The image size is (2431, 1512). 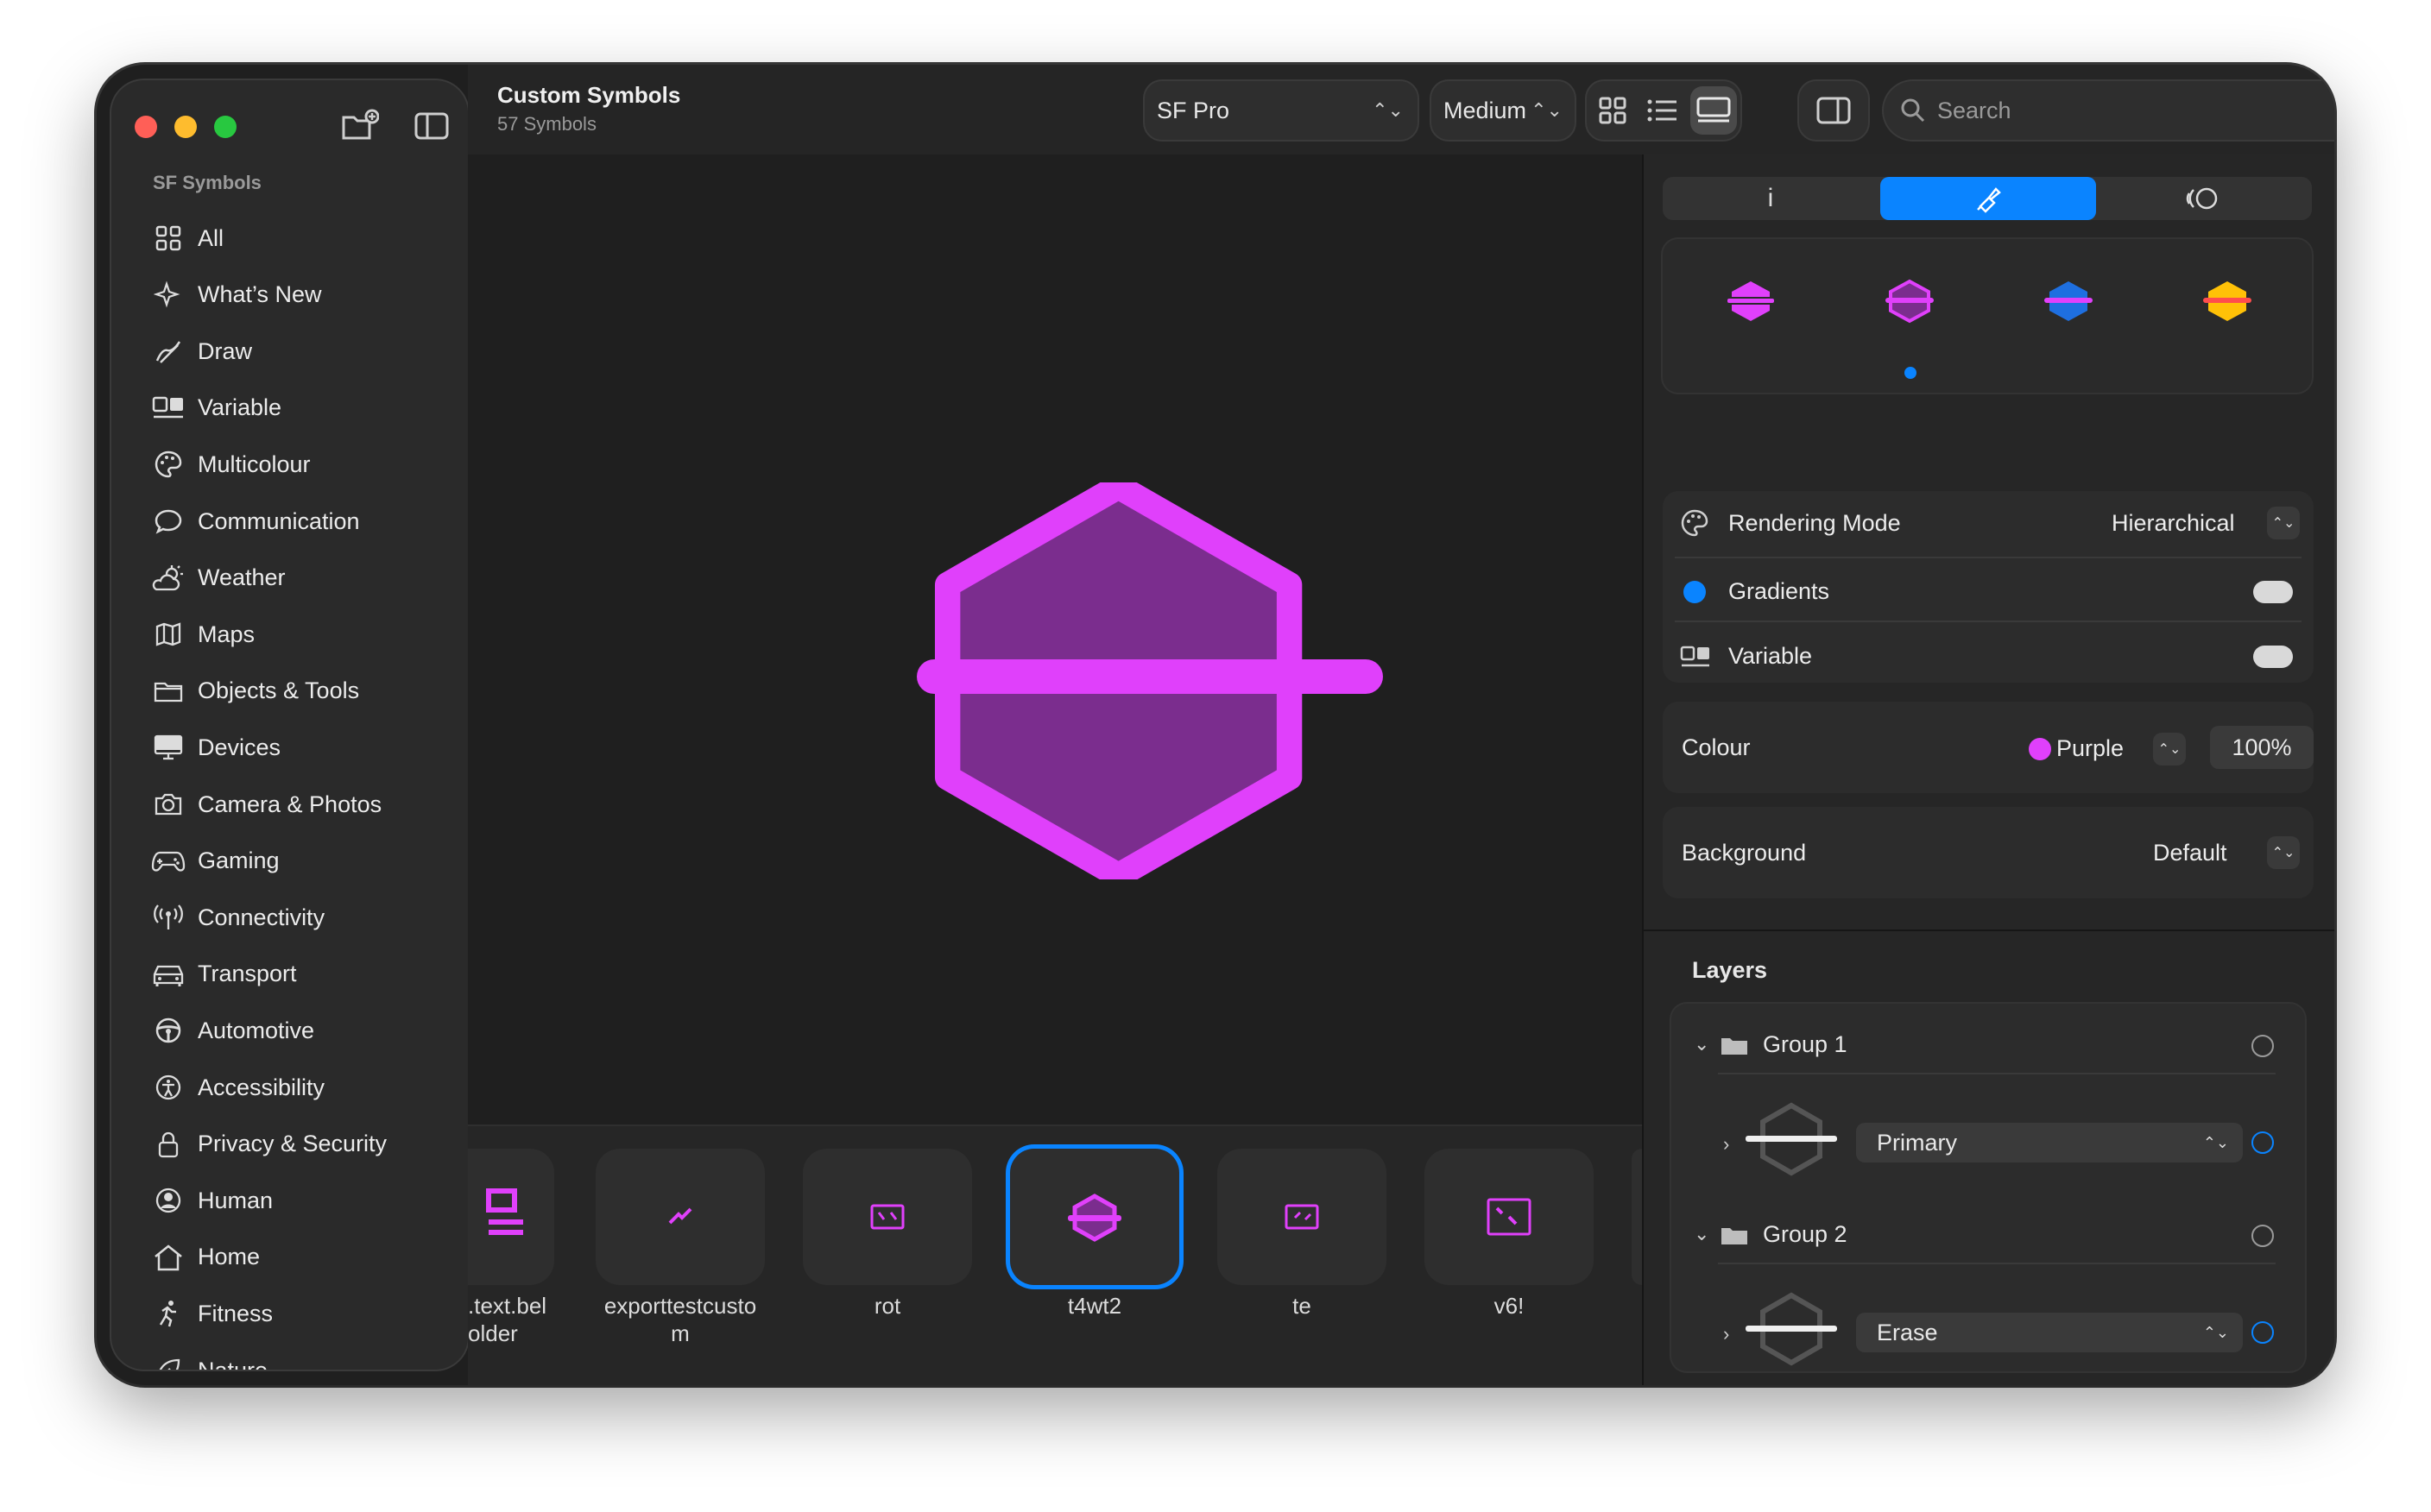 I want to click on sidebar-item-multicolour: Multicolour, so click(x=300, y=464).